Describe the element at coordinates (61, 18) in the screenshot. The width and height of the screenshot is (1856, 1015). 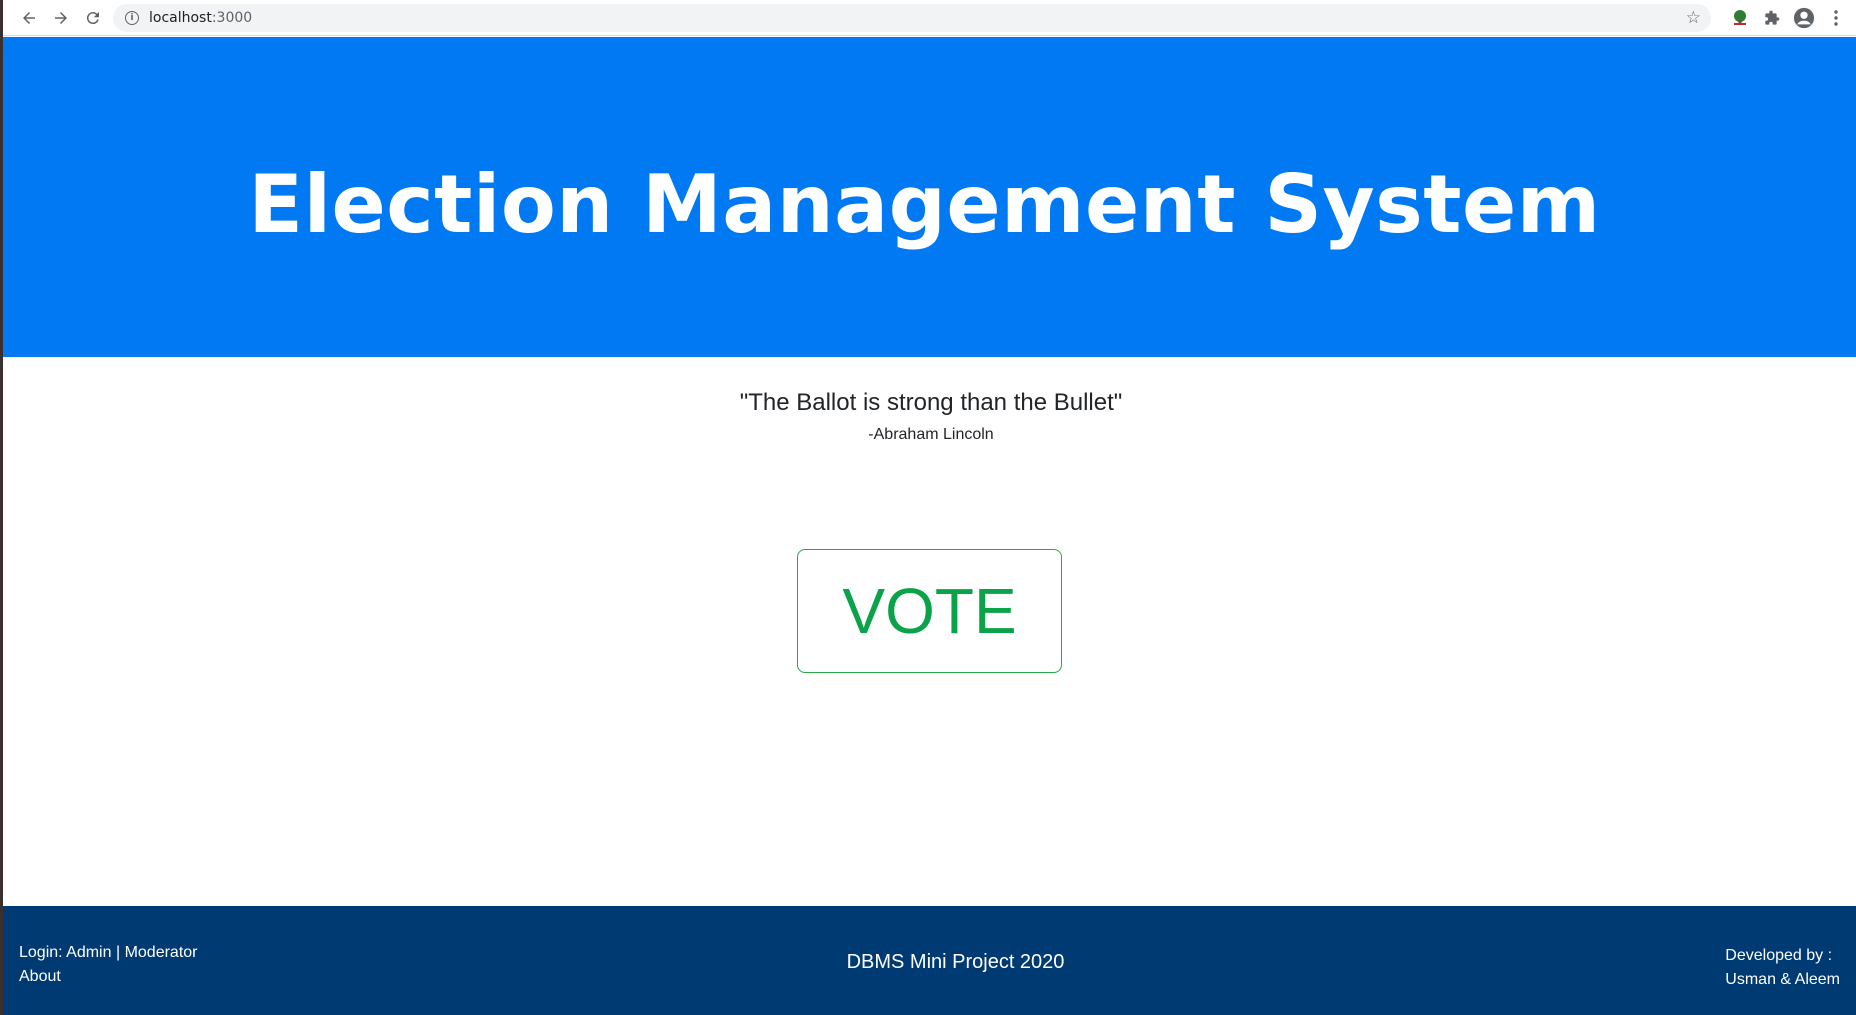
I see `forward-icon` at that location.